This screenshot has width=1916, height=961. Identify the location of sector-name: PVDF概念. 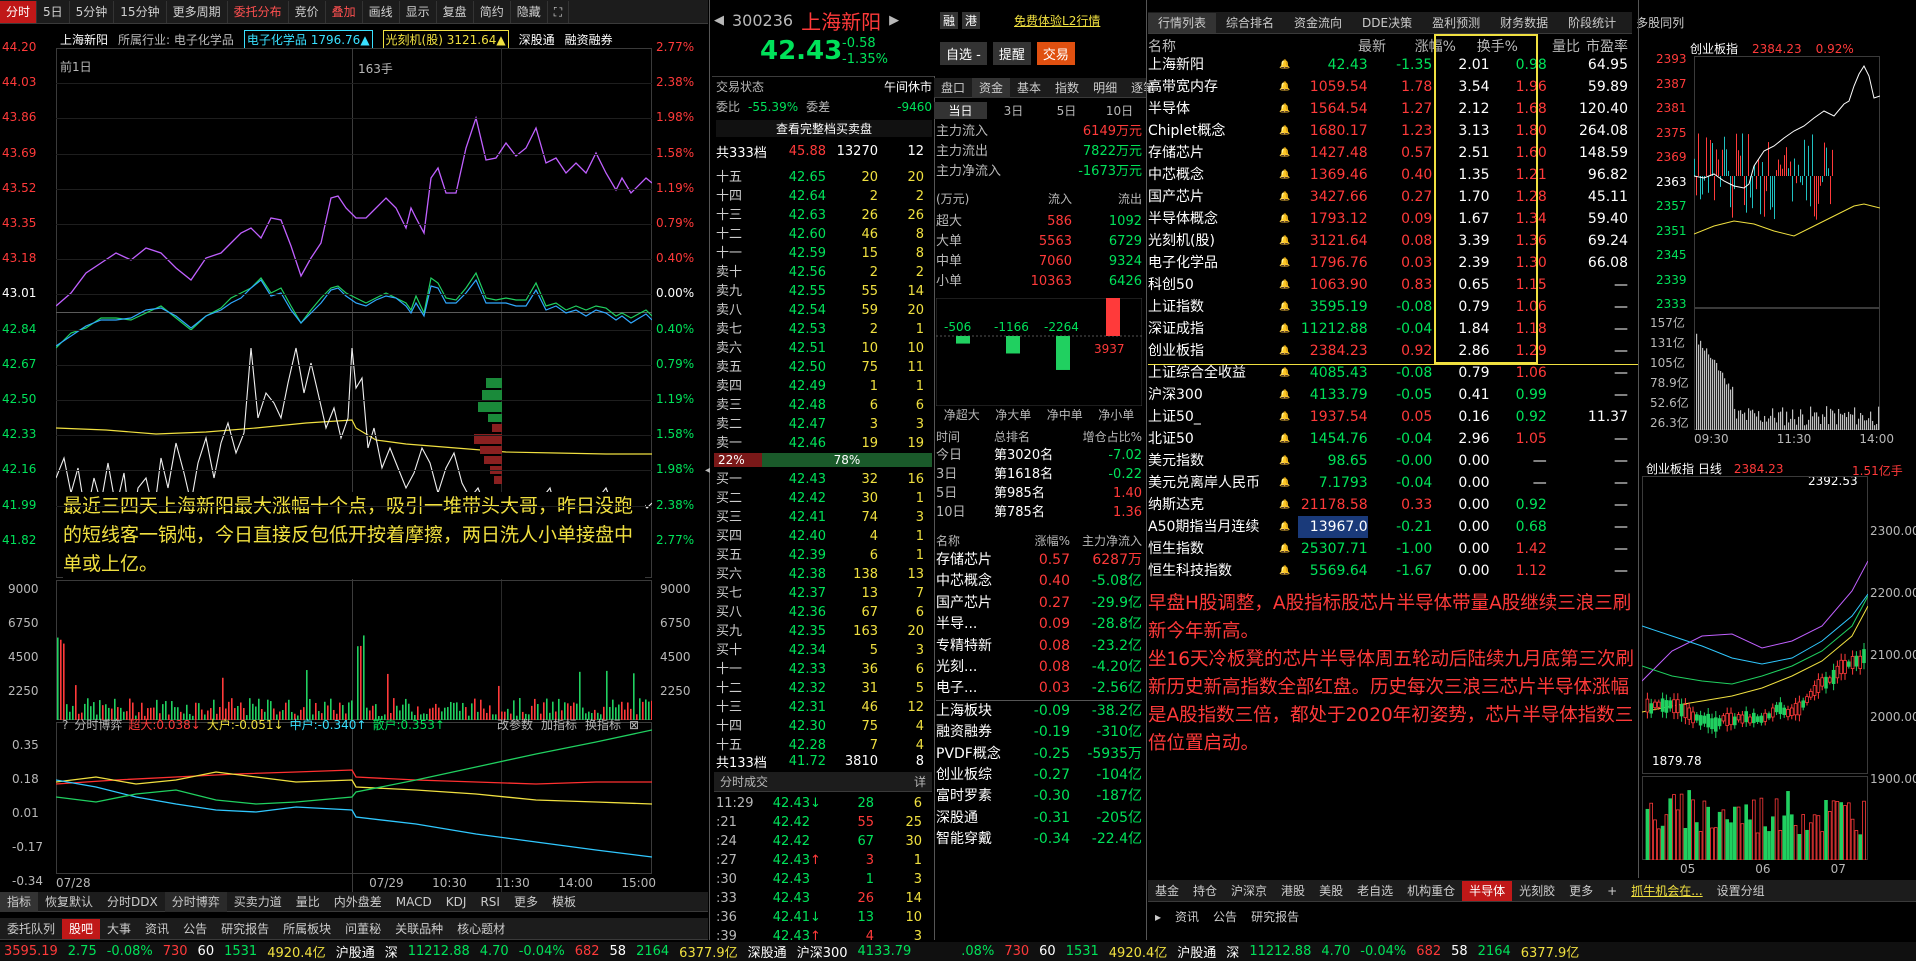
(974, 754).